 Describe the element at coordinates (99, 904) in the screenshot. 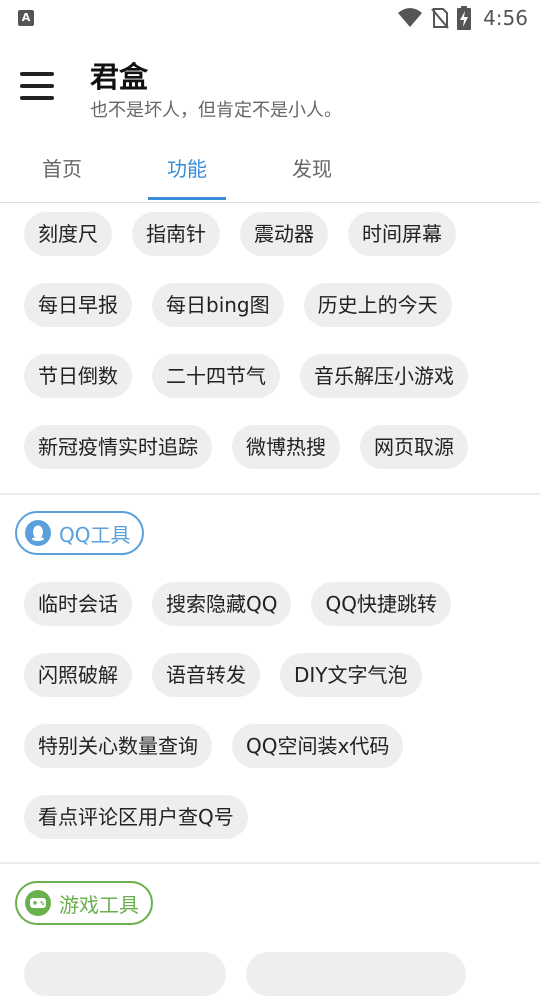

I see `game-tools-label: 游戏工具` at that location.